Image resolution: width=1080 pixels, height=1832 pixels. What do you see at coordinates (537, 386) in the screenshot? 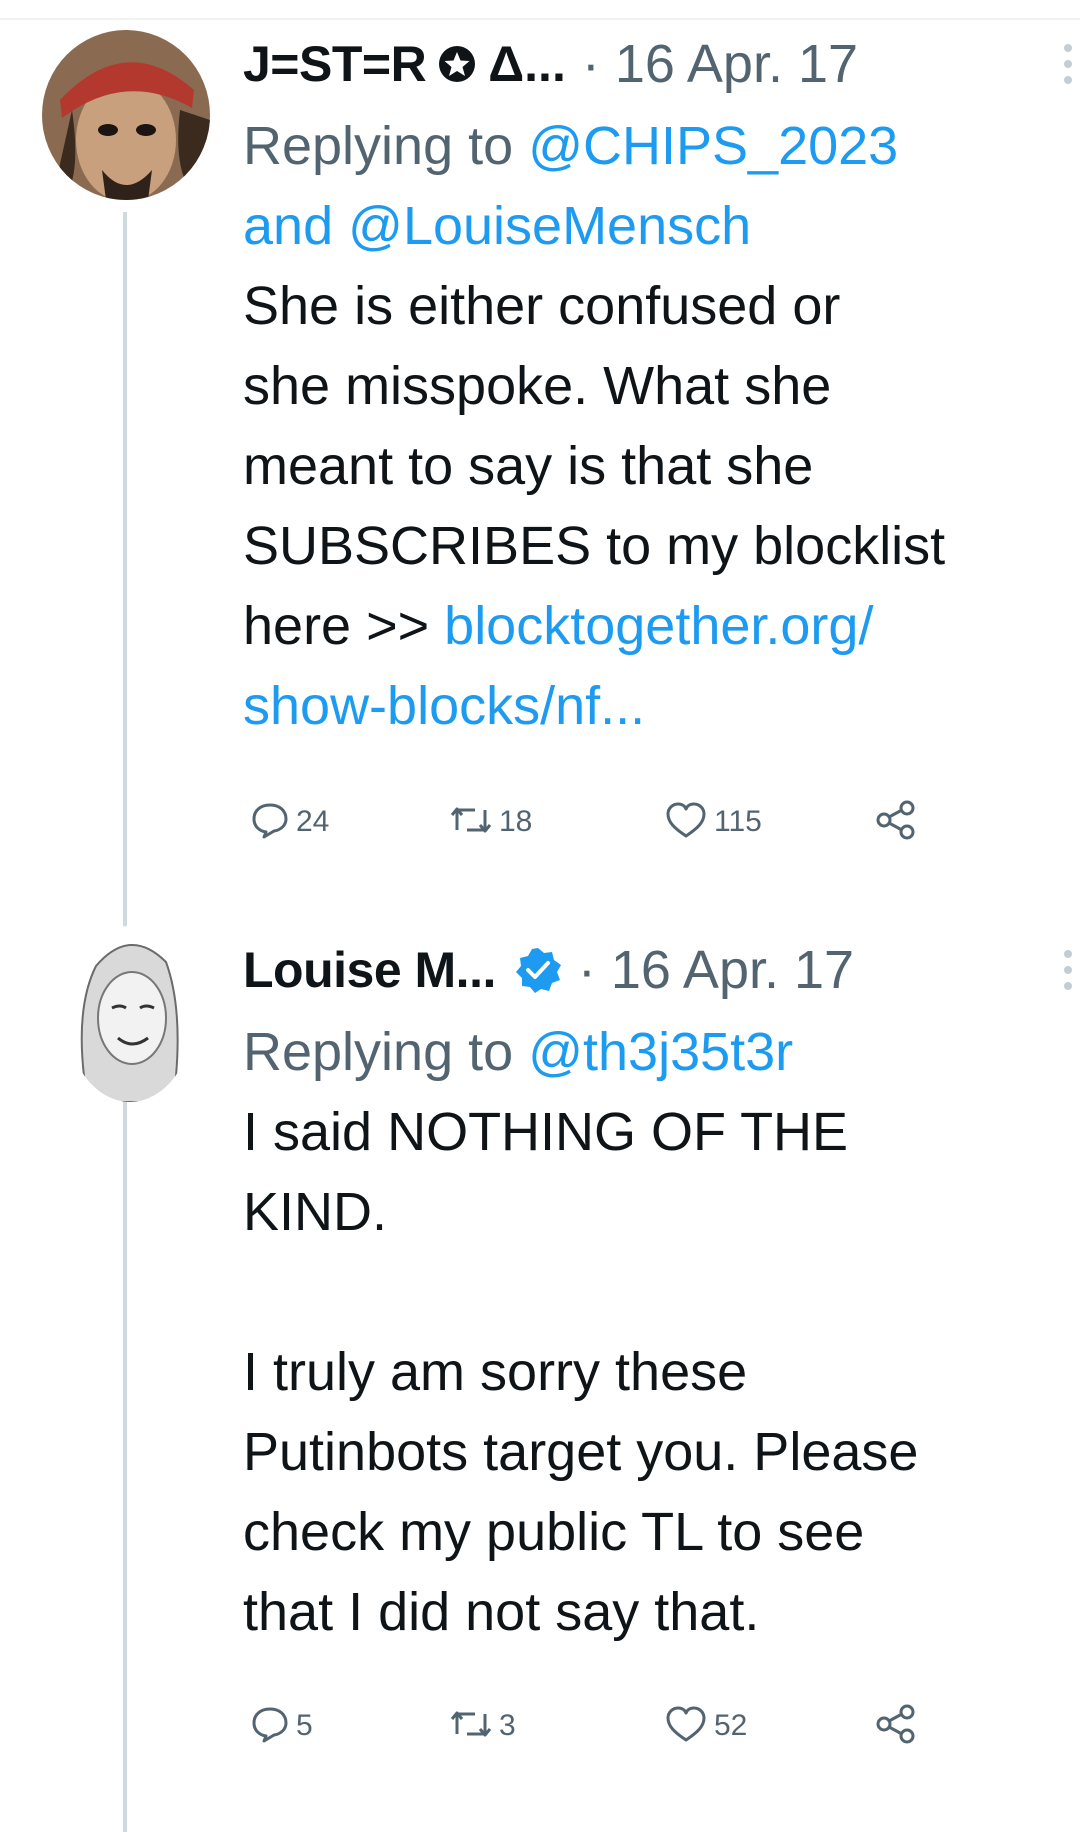
I see `tweet-text-line: she misspoke. What she` at bounding box center [537, 386].